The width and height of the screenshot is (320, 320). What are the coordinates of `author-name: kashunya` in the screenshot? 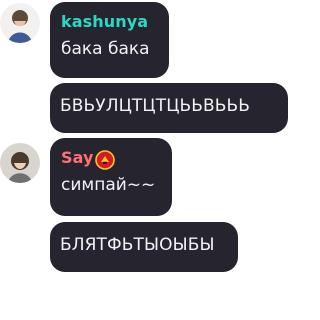 It's located at (104, 21).